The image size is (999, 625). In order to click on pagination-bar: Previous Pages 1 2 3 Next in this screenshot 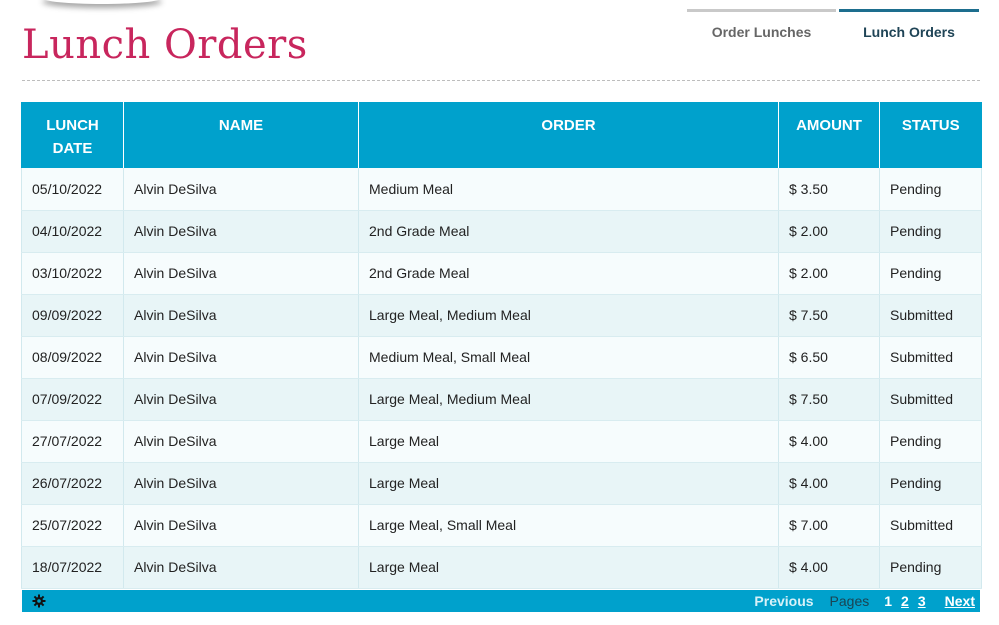, I will do `click(501, 601)`.